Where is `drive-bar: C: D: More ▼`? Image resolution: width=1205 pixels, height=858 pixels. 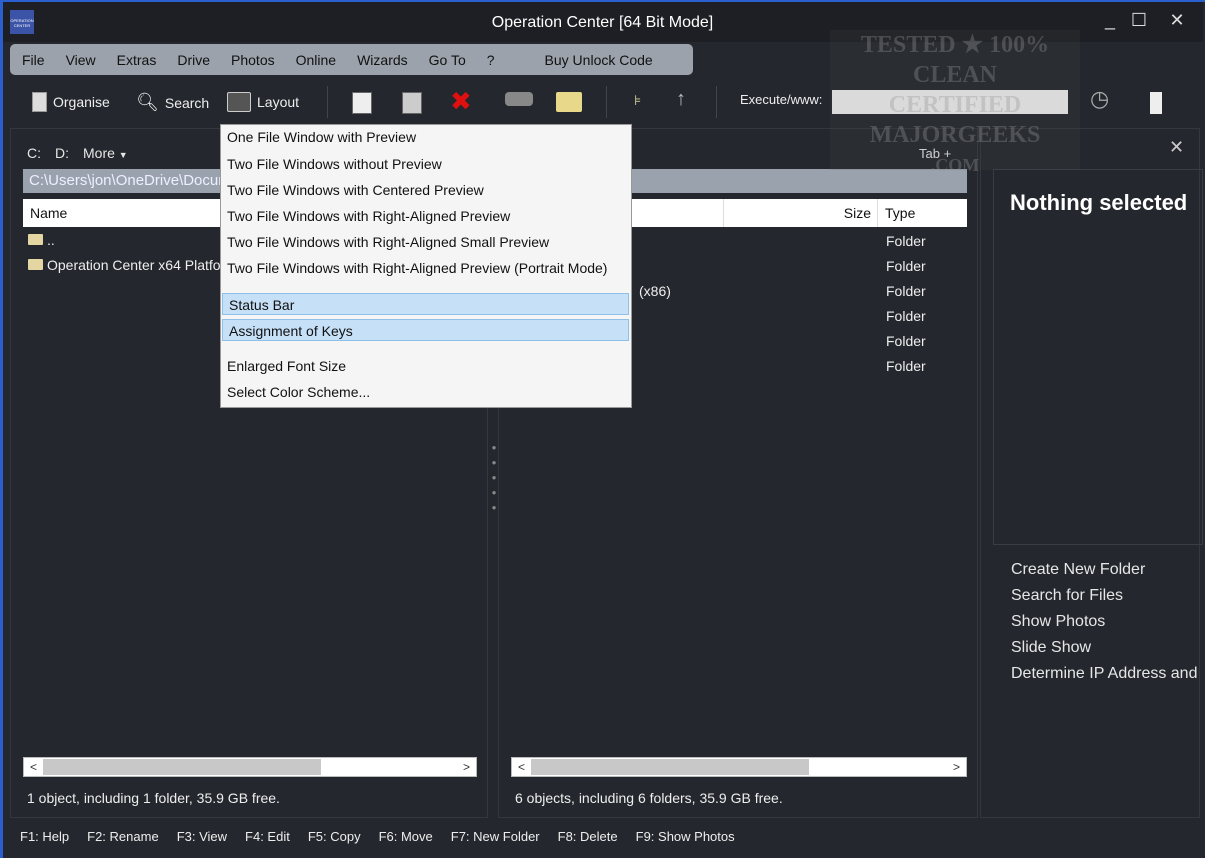
drive-bar: C: D: More ▼ is located at coordinates (77, 153).